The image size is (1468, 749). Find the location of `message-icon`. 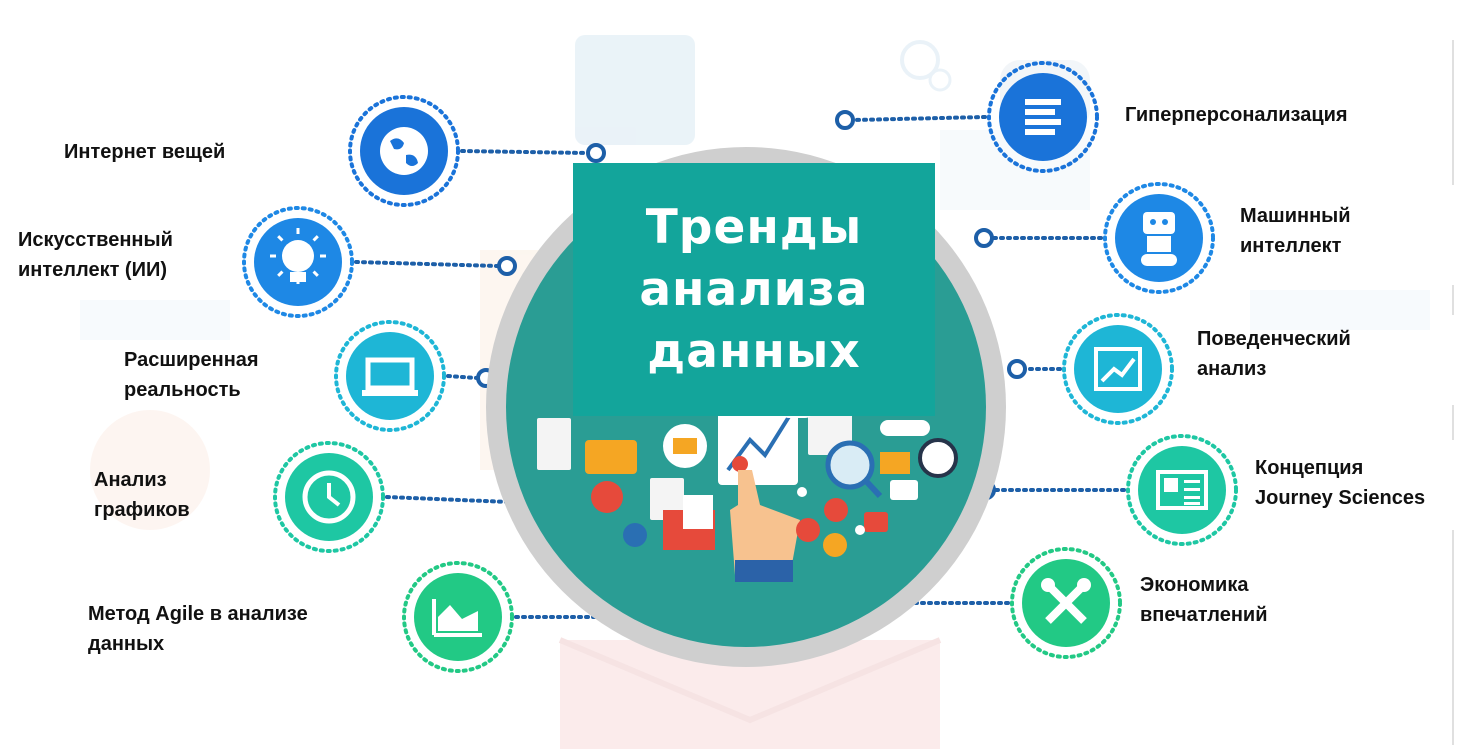

message-icon is located at coordinates (904, 490).